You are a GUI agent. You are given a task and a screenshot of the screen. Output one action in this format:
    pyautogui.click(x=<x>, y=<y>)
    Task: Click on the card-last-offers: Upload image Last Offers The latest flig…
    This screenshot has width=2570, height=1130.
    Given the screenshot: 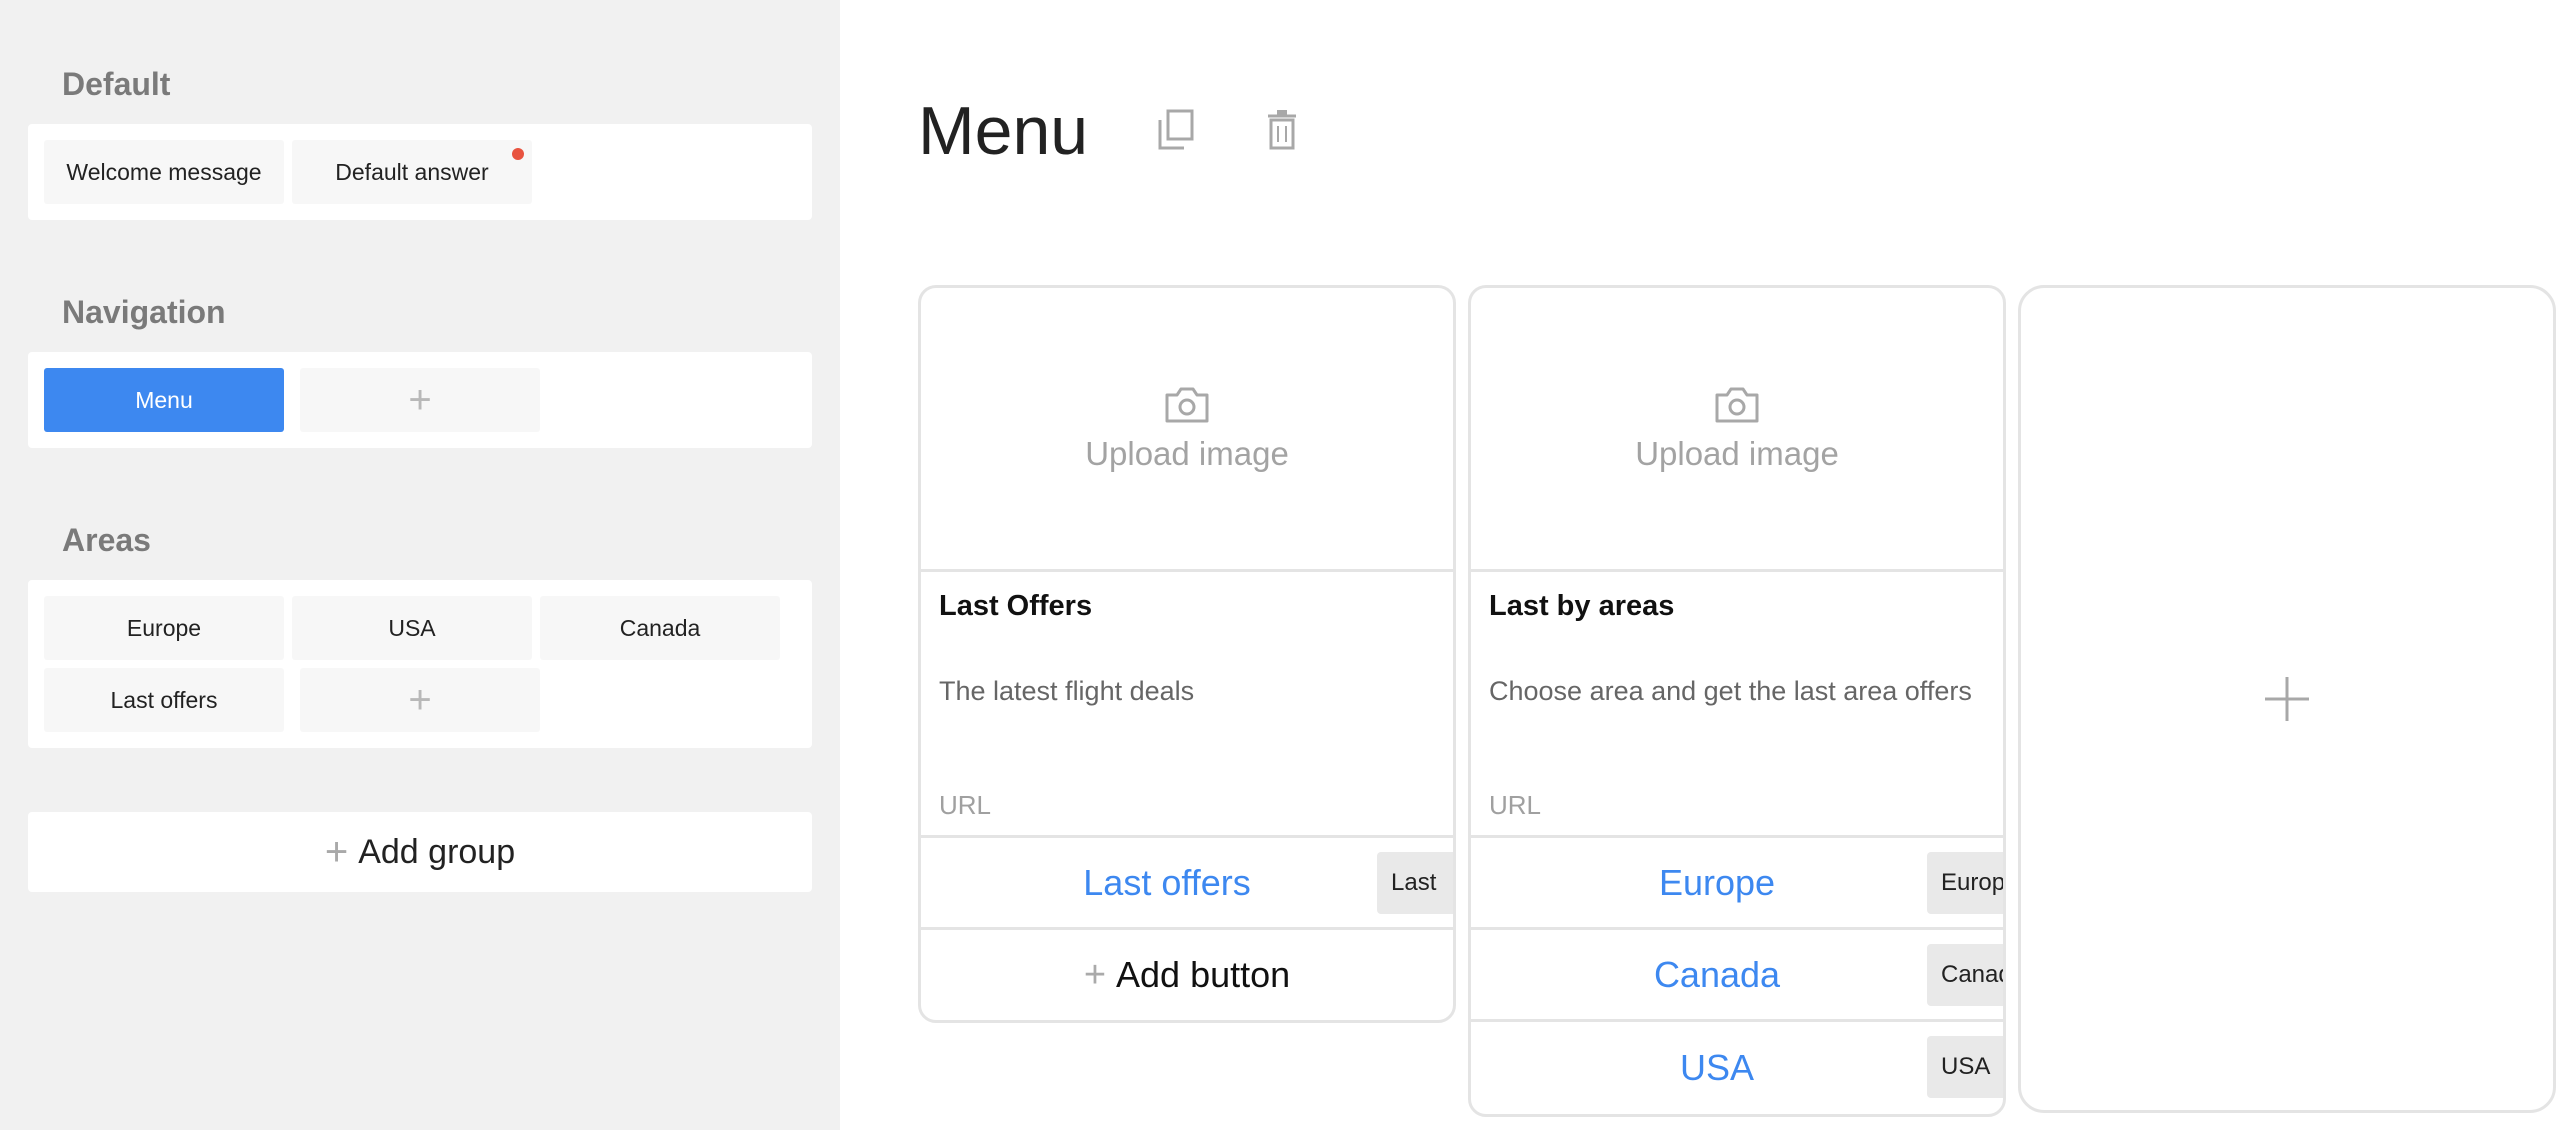 What is the action you would take?
    pyautogui.click(x=1187, y=654)
    